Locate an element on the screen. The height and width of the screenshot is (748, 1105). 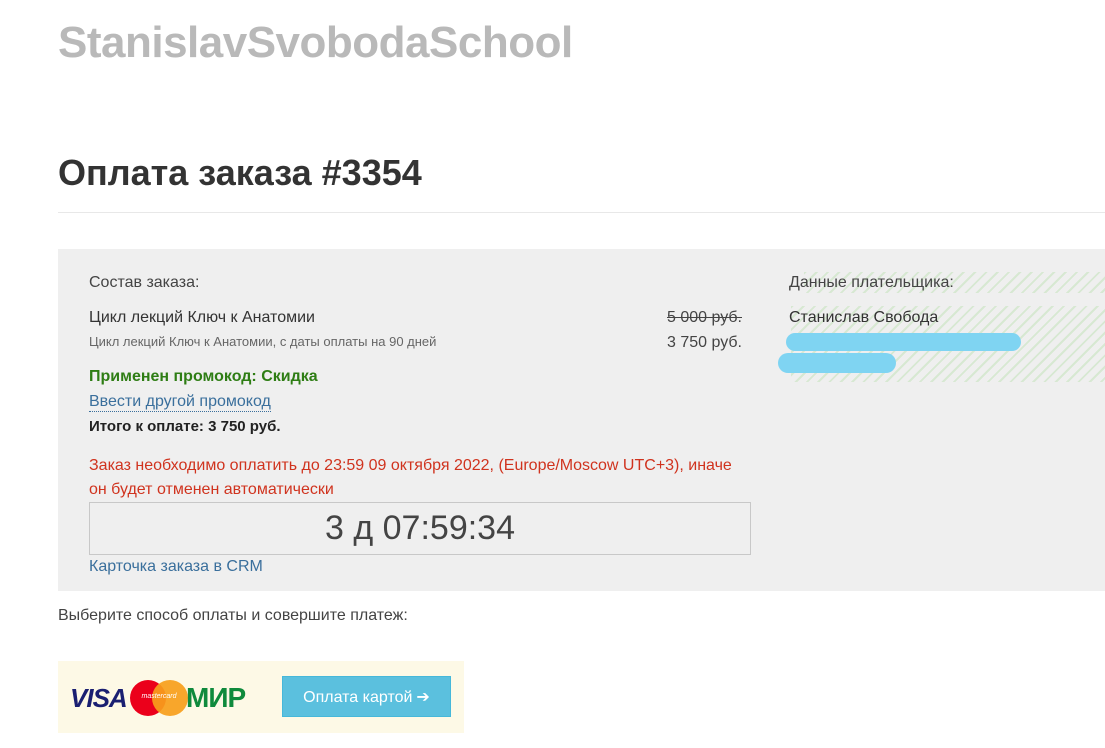
pay-by-card-label: Оплата картой is located at coordinates (358, 697).